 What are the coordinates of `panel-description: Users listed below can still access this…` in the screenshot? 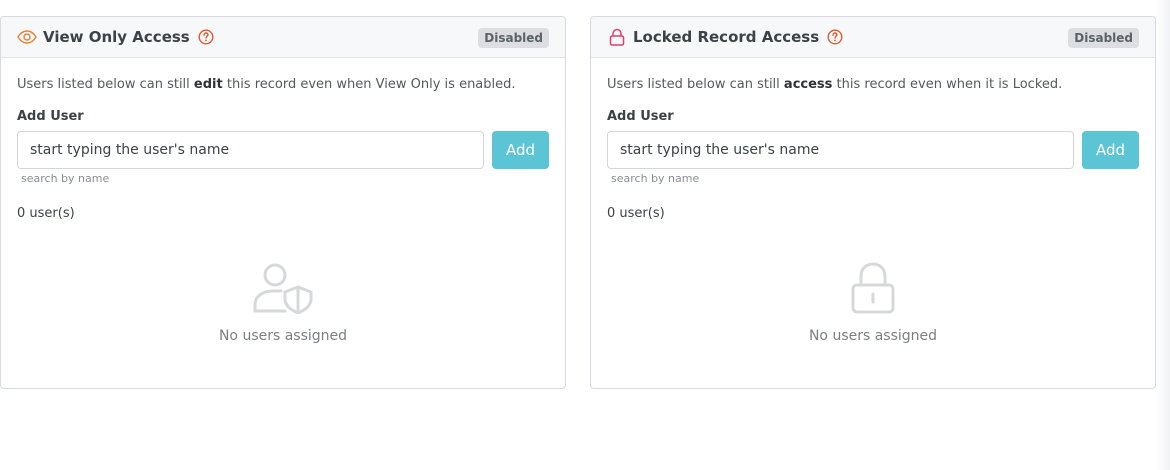 It's located at (835, 84).